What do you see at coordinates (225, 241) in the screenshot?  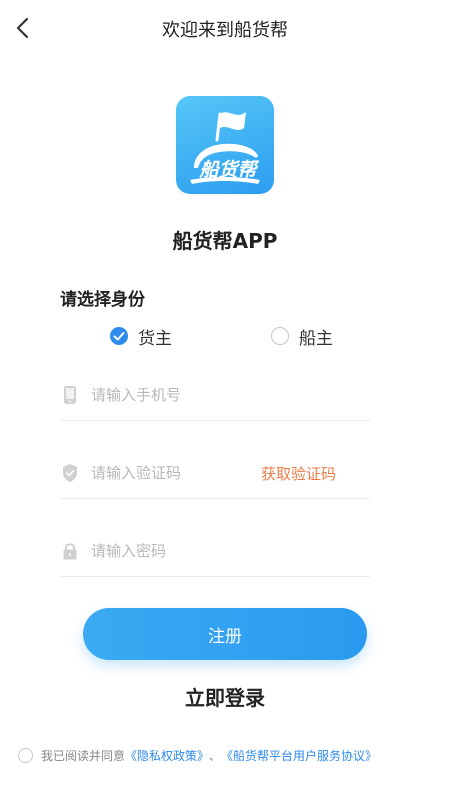 I see `app-name: 船货帮APP` at bounding box center [225, 241].